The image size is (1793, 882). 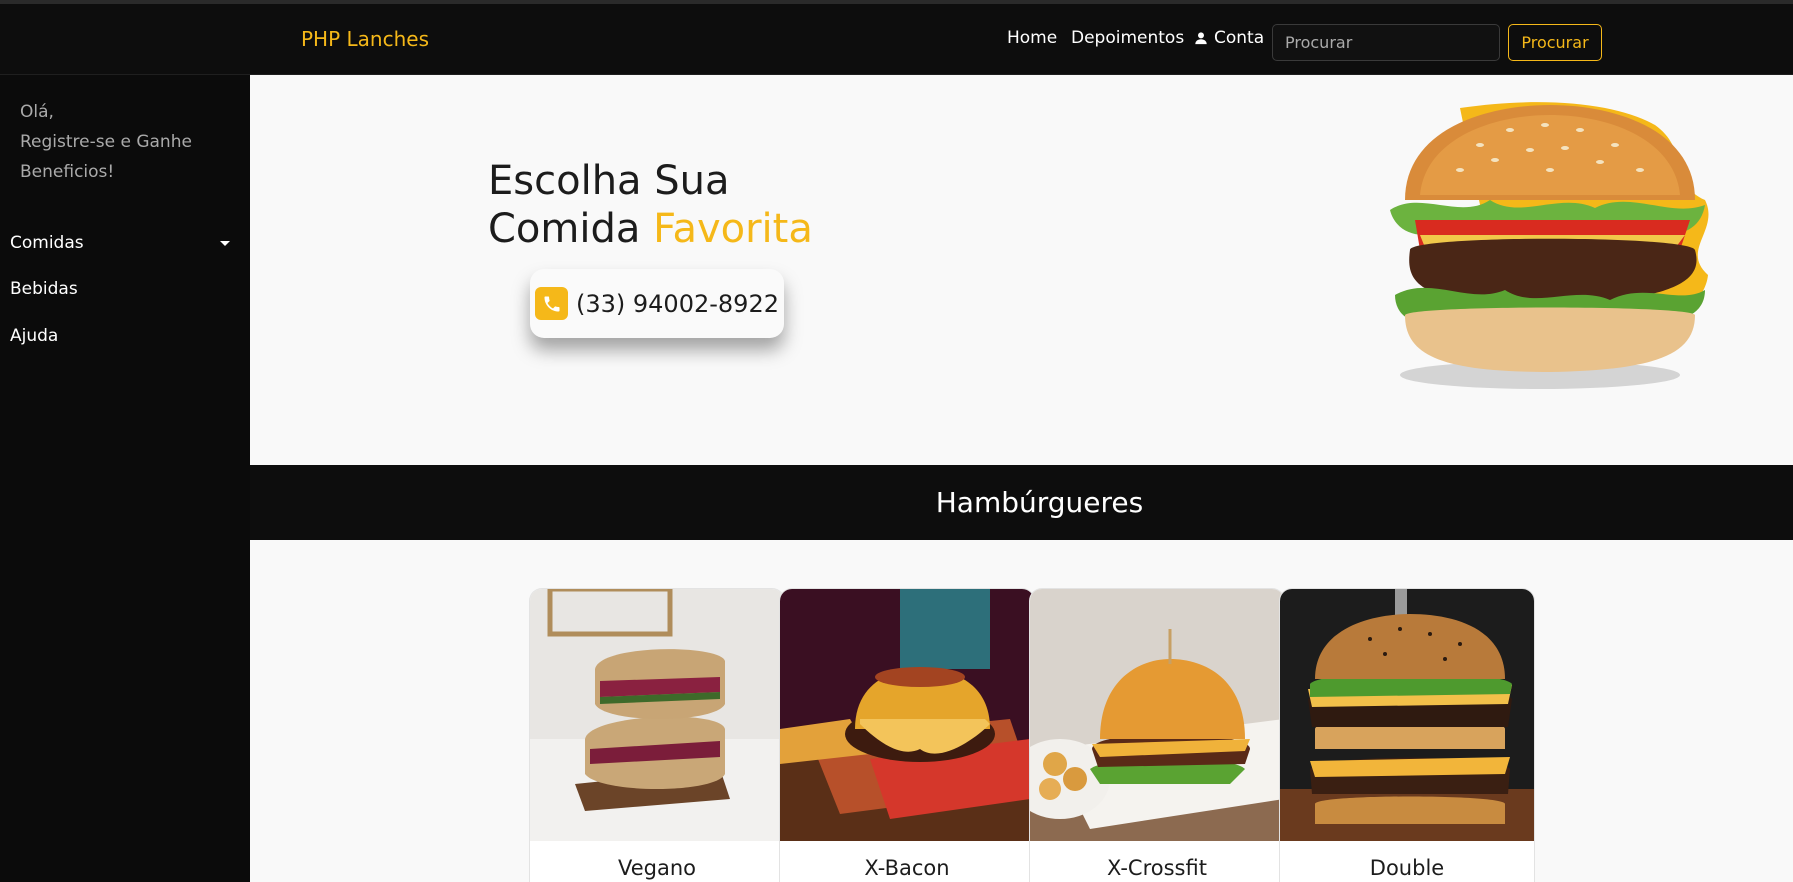 What do you see at coordinates (106, 157) in the screenshot?
I see `greeting-line-2: Registre-se e Ganhe Beneficios!` at bounding box center [106, 157].